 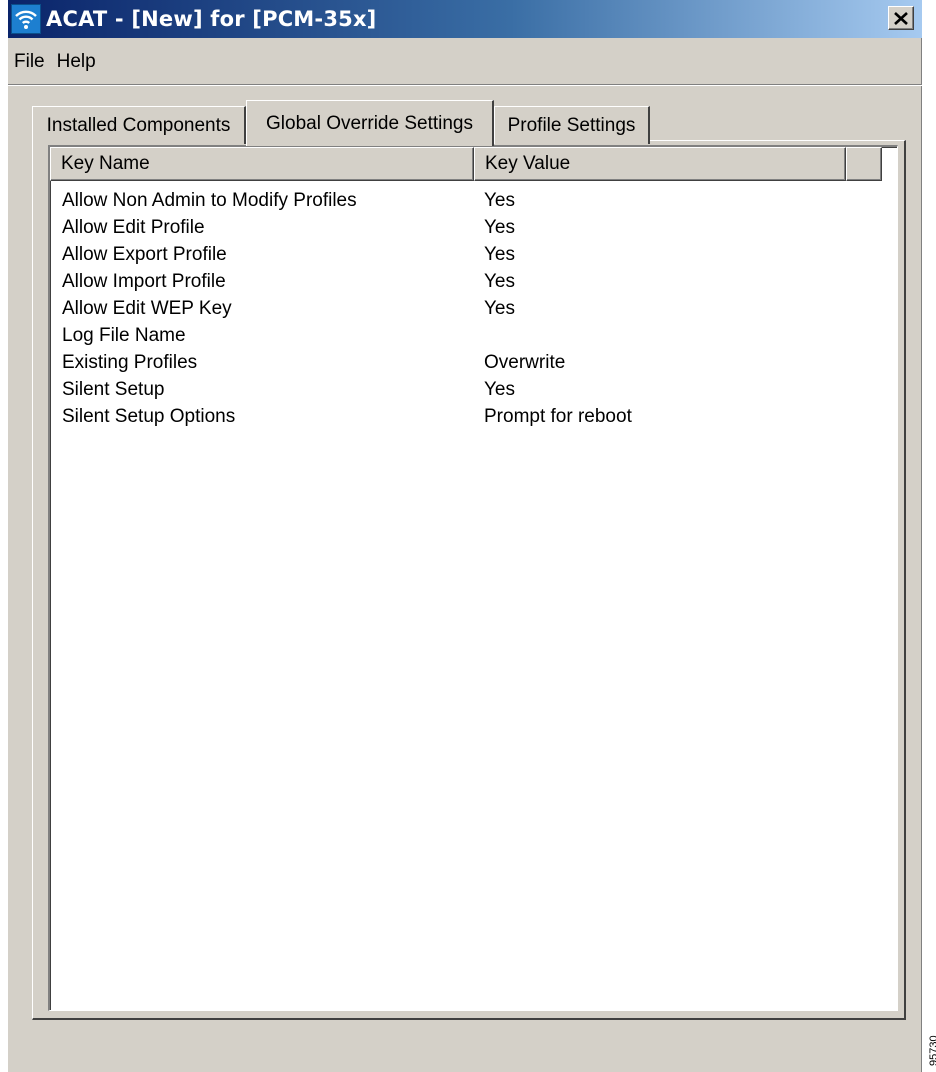 What do you see at coordinates (139, 125) in the screenshot?
I see `tab-installed-components: Installed Components` at bounding box center [139, 125].